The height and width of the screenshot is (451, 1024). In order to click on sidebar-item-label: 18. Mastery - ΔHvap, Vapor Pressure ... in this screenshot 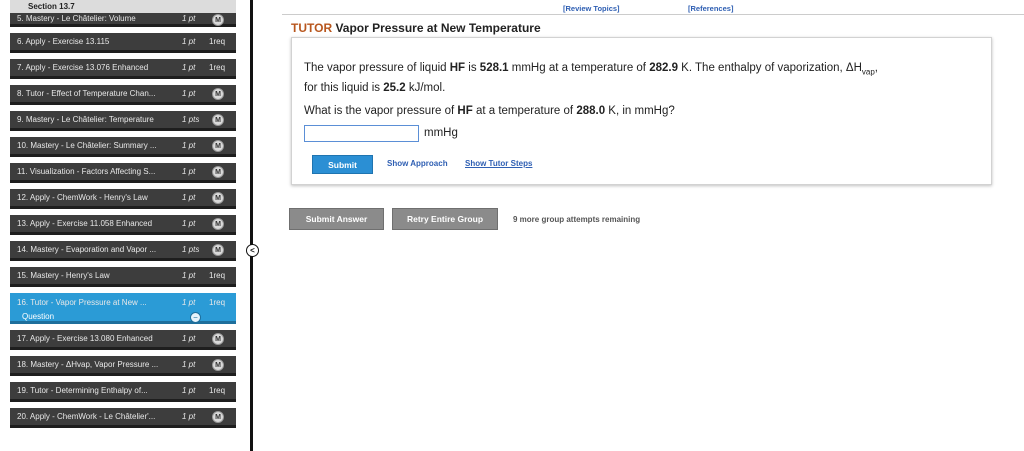, I will do `click(88, 364)`.